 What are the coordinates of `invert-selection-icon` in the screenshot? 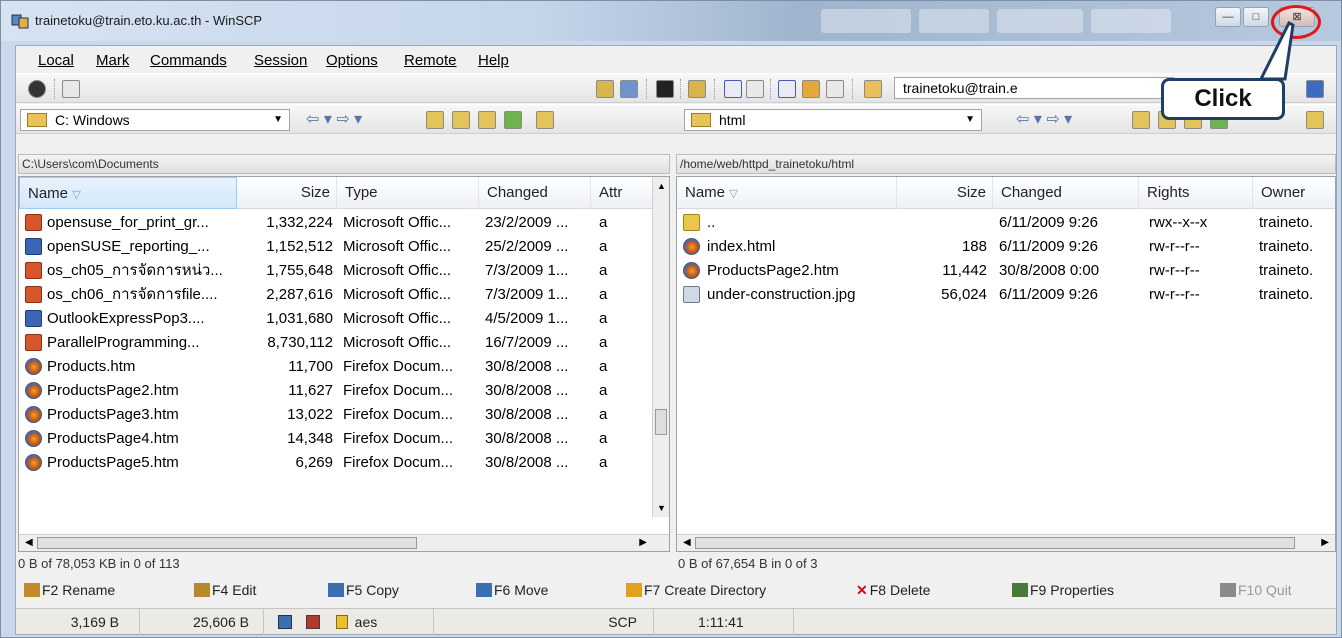 It's located at (811, 89).